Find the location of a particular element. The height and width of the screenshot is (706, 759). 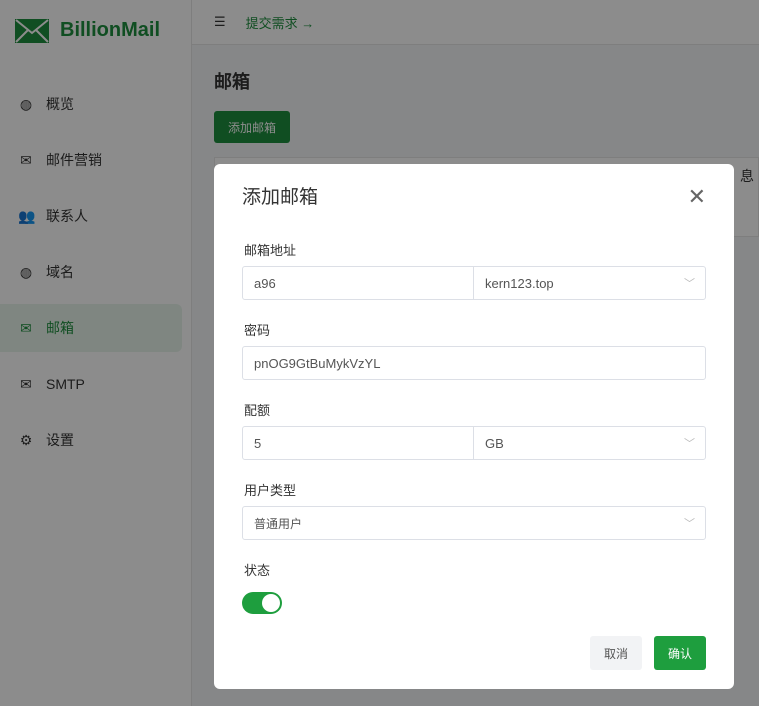

user-type-label: 用户类型 is located at coordinates (270, 490).